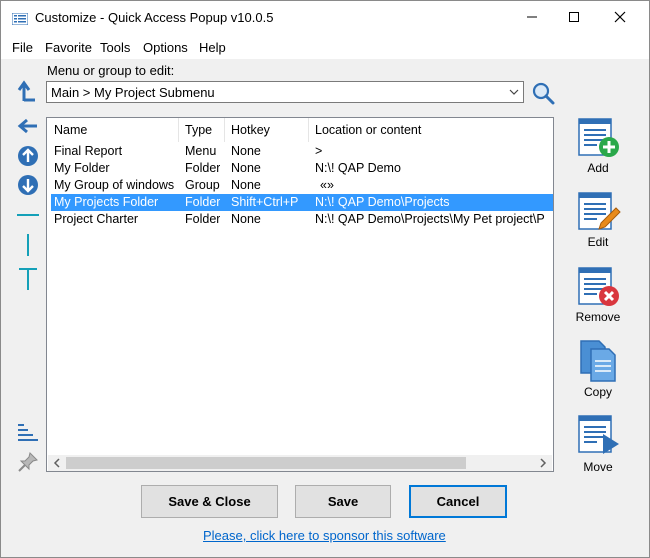 This screenshot has width=650, height=558. I want to click on column-header-type: Type, so click(198, 130).